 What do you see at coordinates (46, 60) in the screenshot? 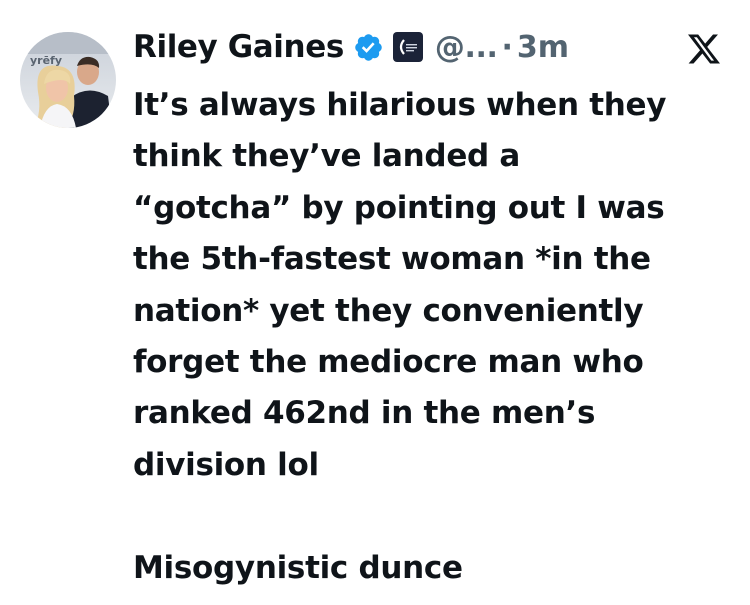
I see `avatar-logo-text: yrēfy` at bounding box center [46, 60].